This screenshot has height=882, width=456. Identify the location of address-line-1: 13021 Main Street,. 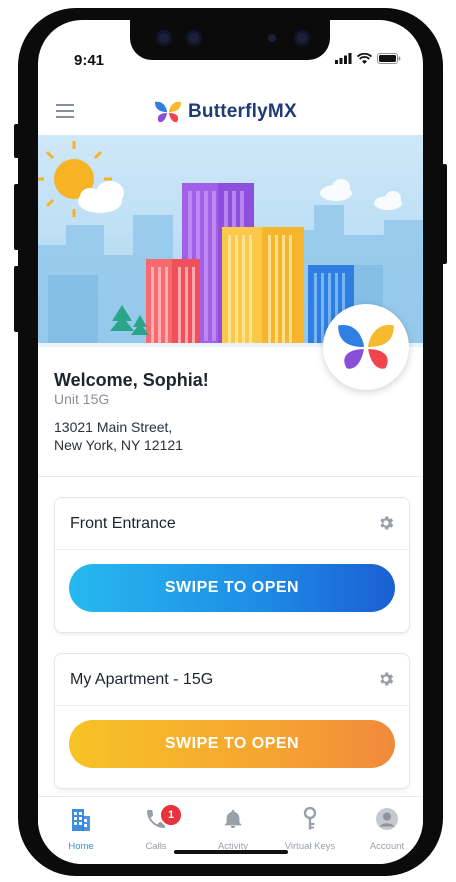
(113, 427).